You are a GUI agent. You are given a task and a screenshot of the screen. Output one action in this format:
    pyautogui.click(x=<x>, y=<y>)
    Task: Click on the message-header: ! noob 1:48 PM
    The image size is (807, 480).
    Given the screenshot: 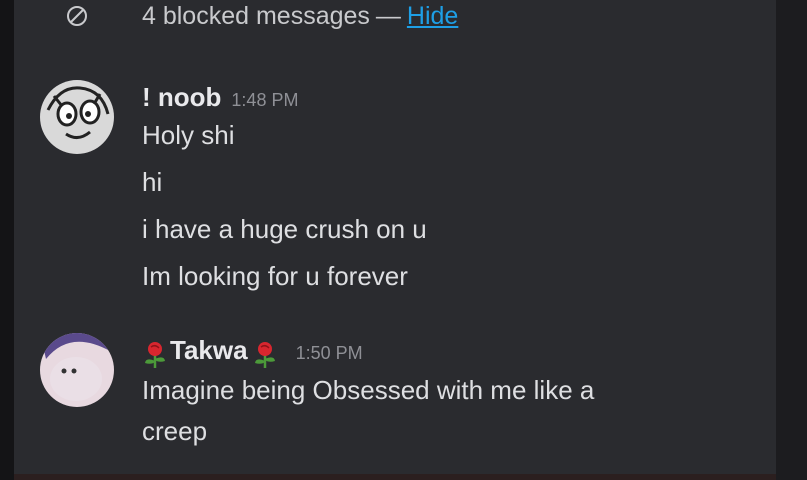 What is the action you would take?
    pyautogui.click(x=220, y=97)
    